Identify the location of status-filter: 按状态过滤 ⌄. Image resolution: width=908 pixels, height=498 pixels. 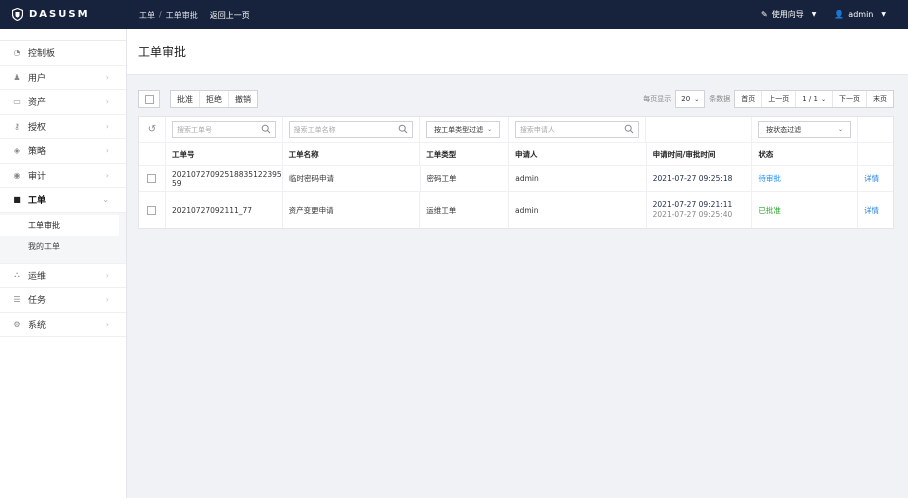
(805, 129).